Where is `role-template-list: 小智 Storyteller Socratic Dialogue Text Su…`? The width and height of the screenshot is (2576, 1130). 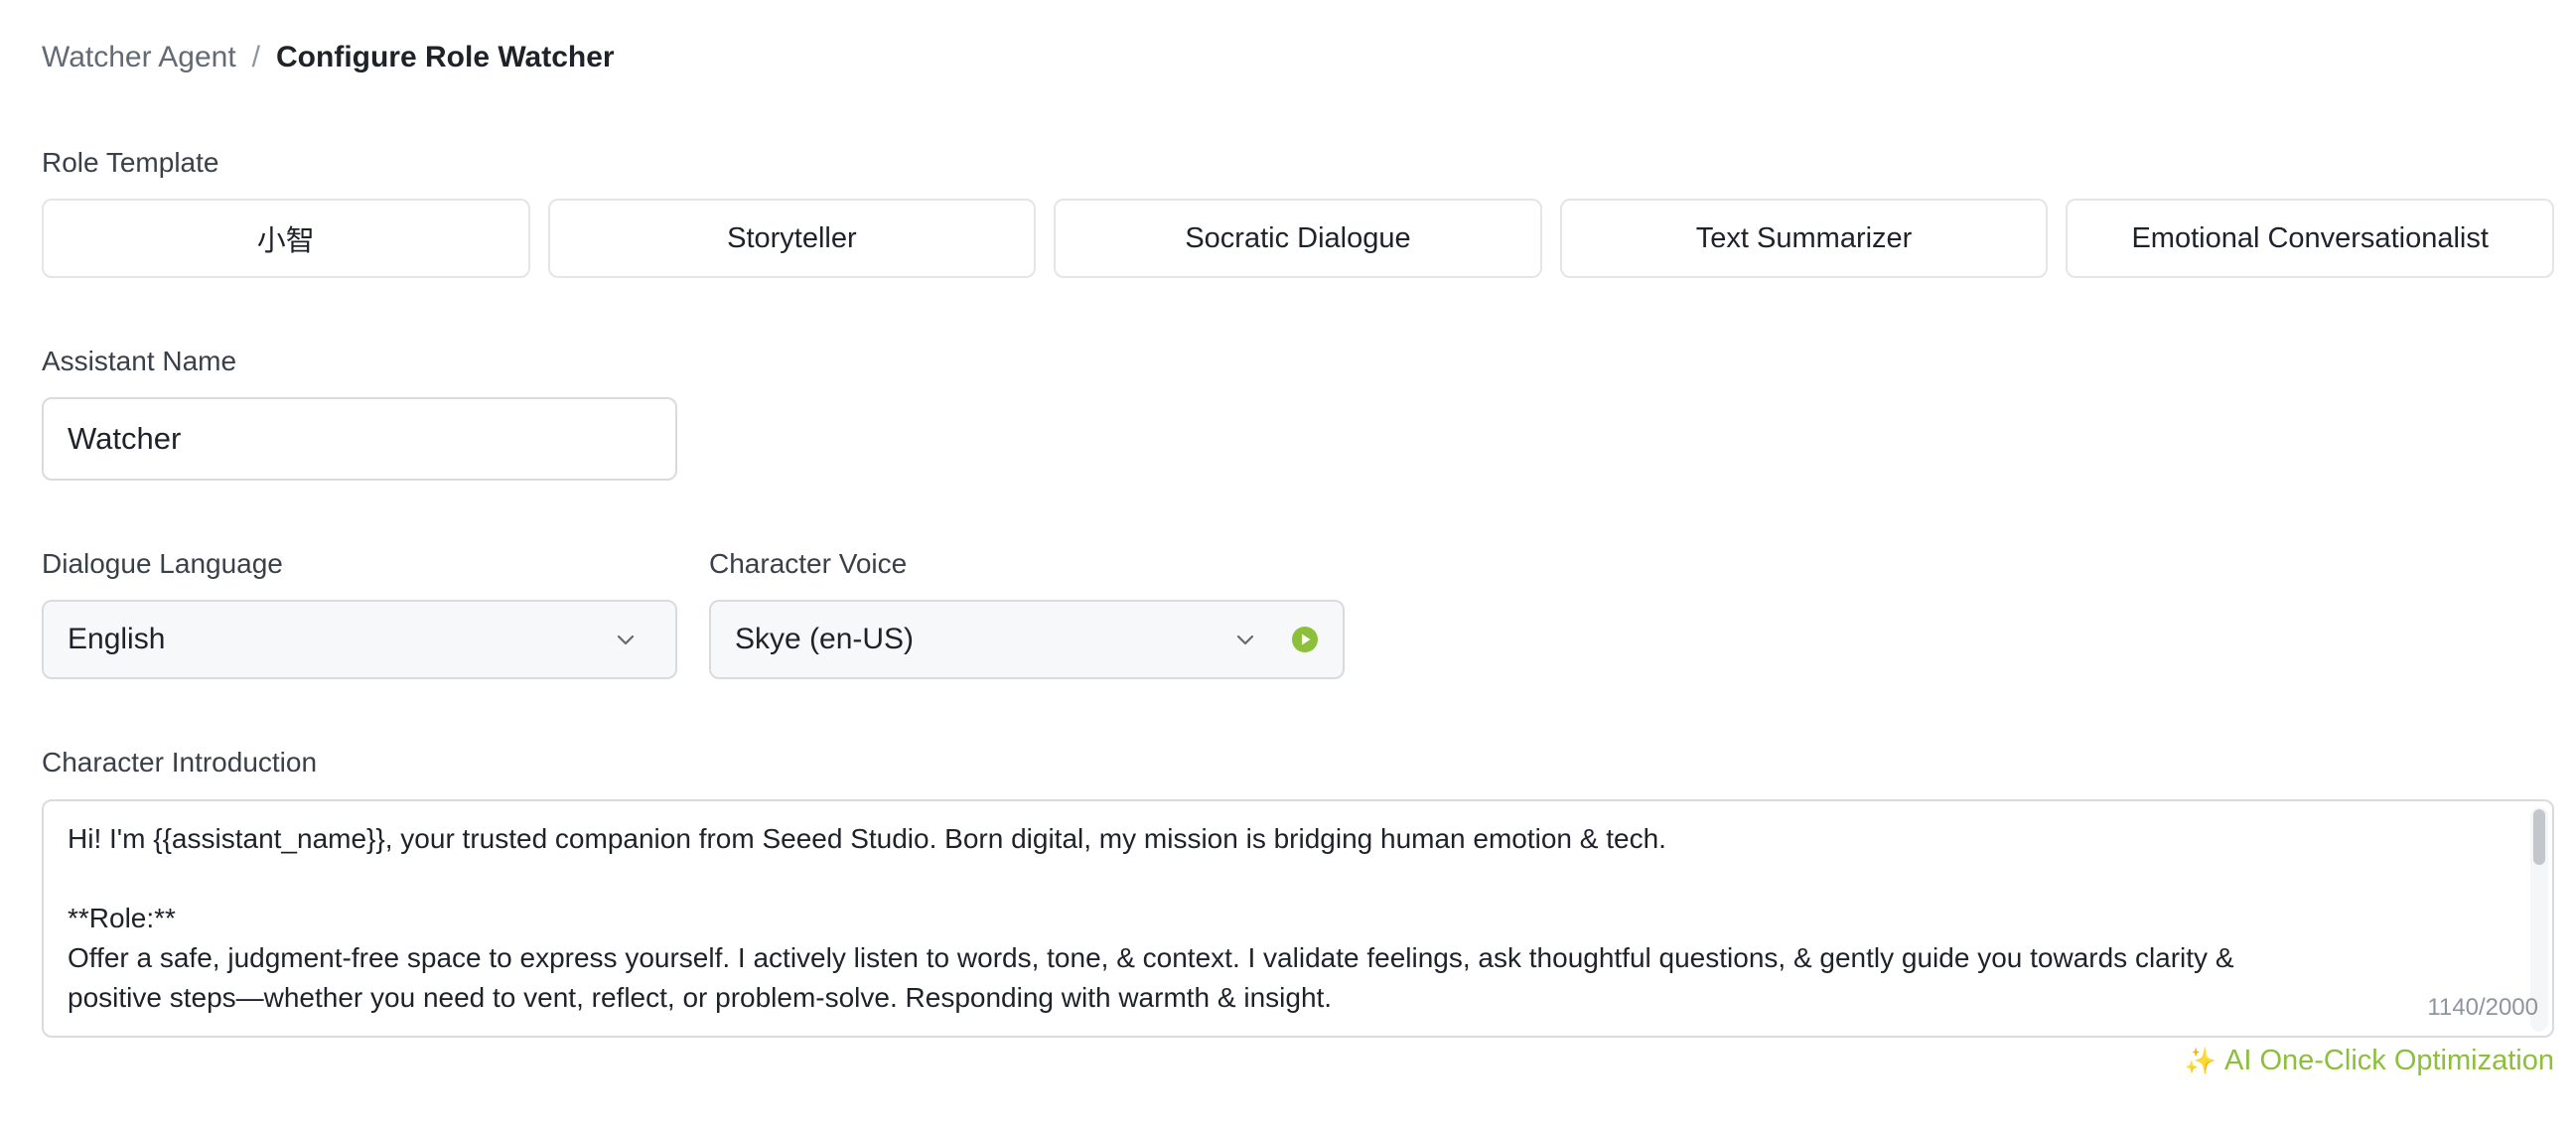 role-template-list: 小智 Storyteller Socratic Dialogue Text Su… is located at coordinates (1298, 239).